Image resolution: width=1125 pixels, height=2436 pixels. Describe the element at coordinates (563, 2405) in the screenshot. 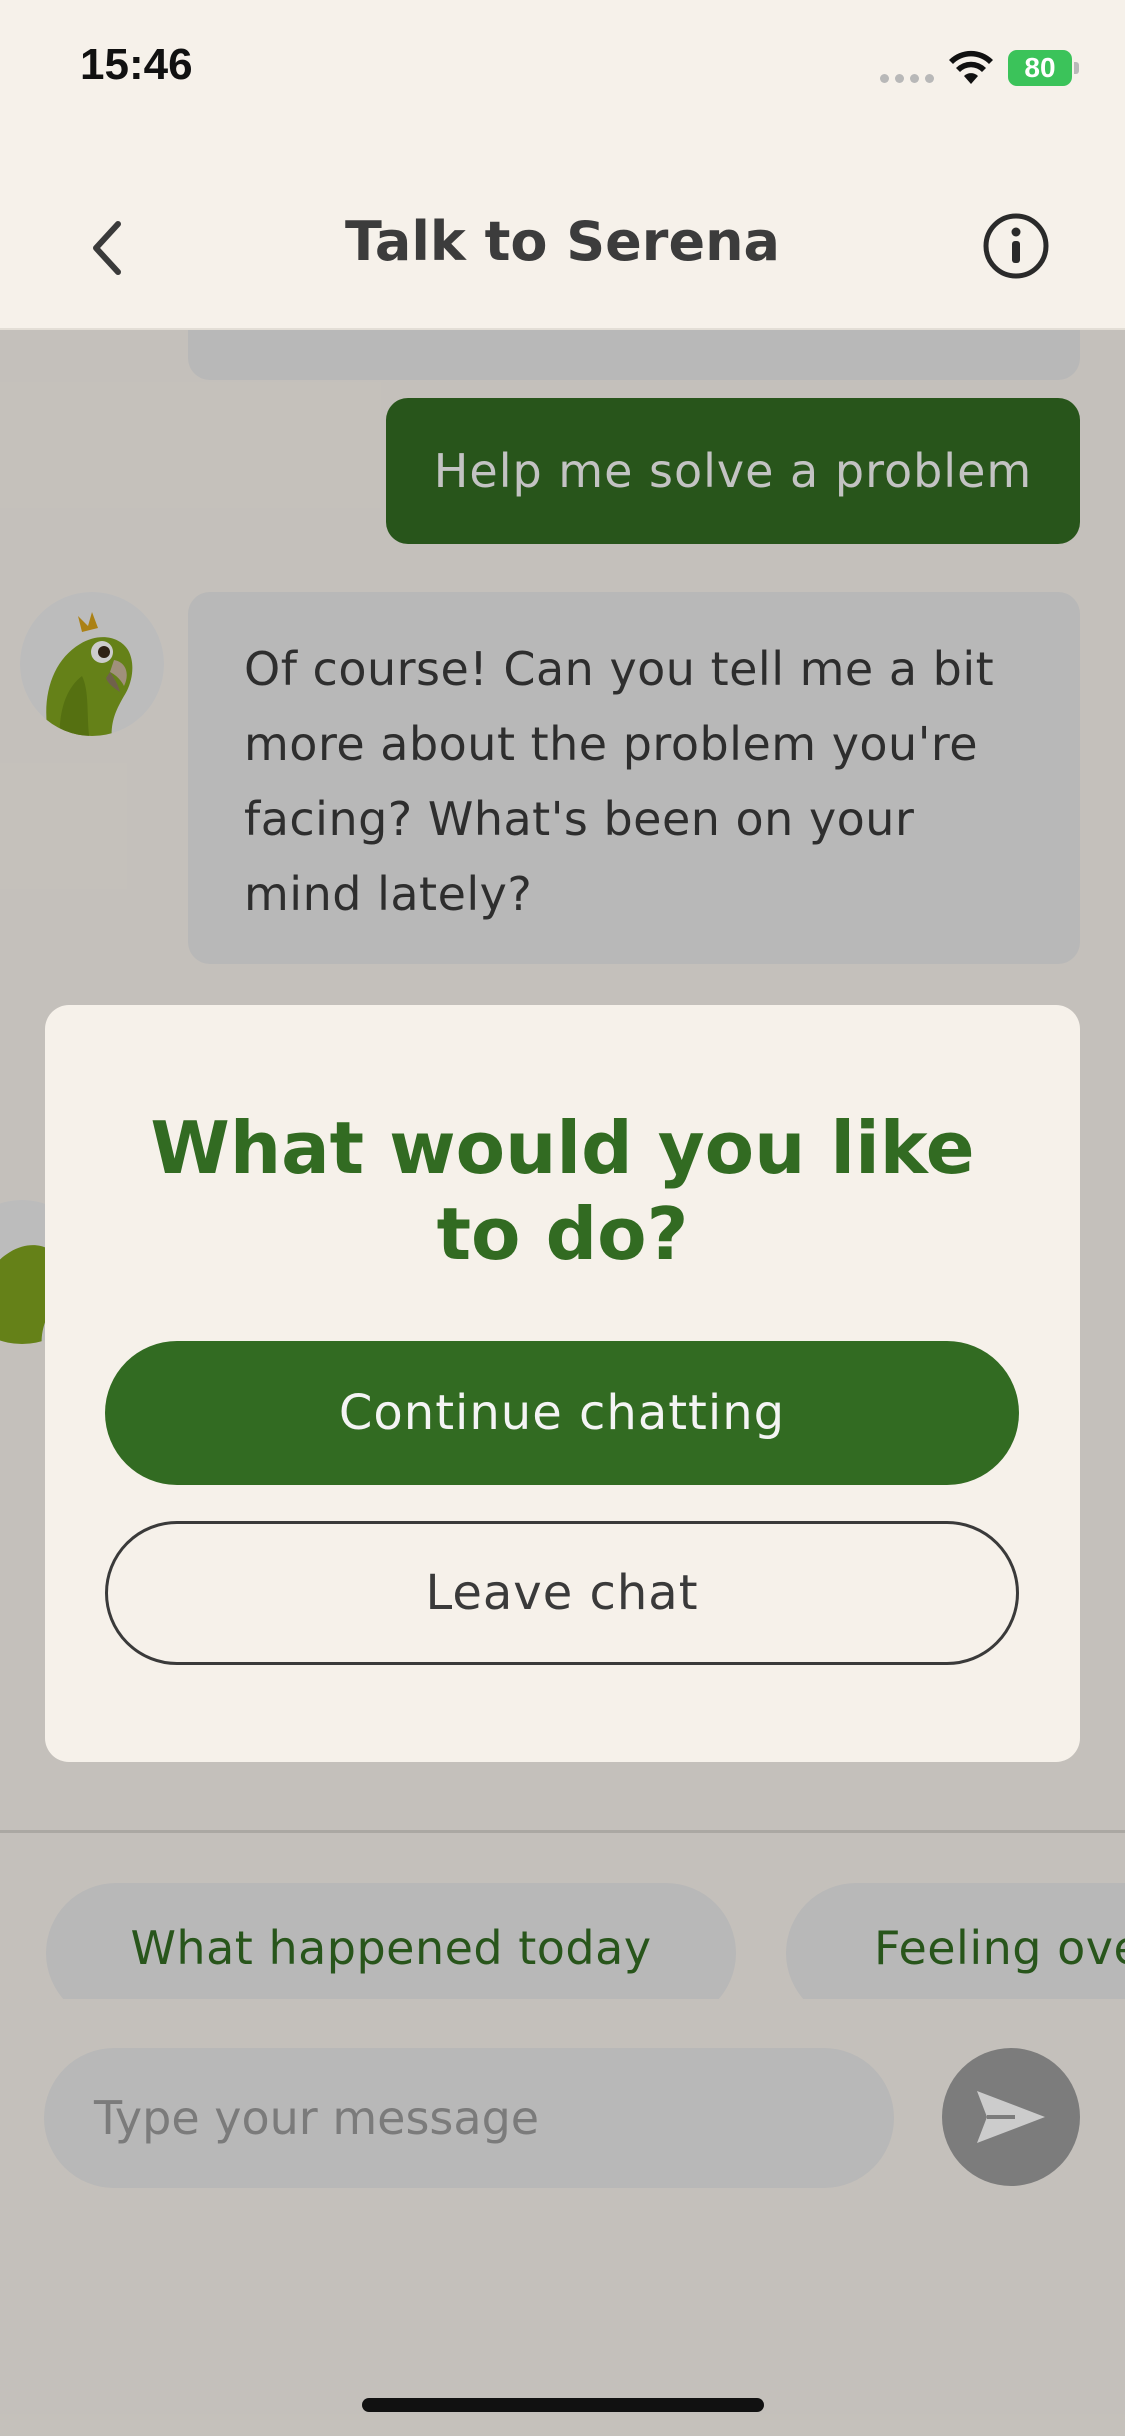

I see `home-indicator` at that location.